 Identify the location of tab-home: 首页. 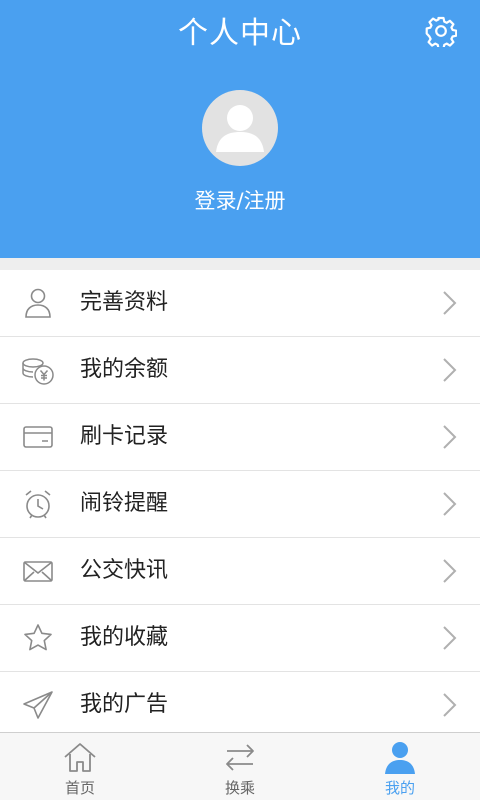
(80, 766).